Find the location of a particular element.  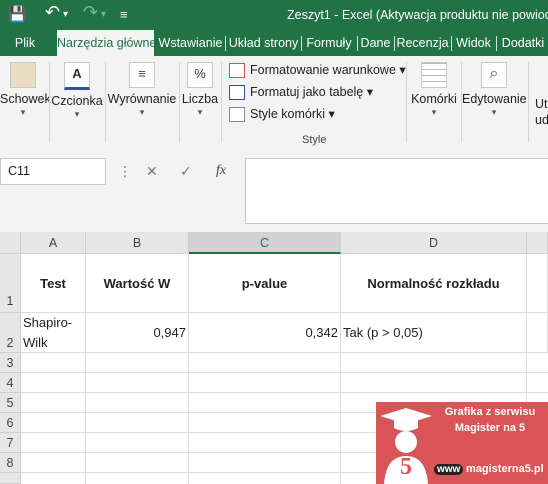

extra-label-1: Ut is located at coordinates (541, 104).